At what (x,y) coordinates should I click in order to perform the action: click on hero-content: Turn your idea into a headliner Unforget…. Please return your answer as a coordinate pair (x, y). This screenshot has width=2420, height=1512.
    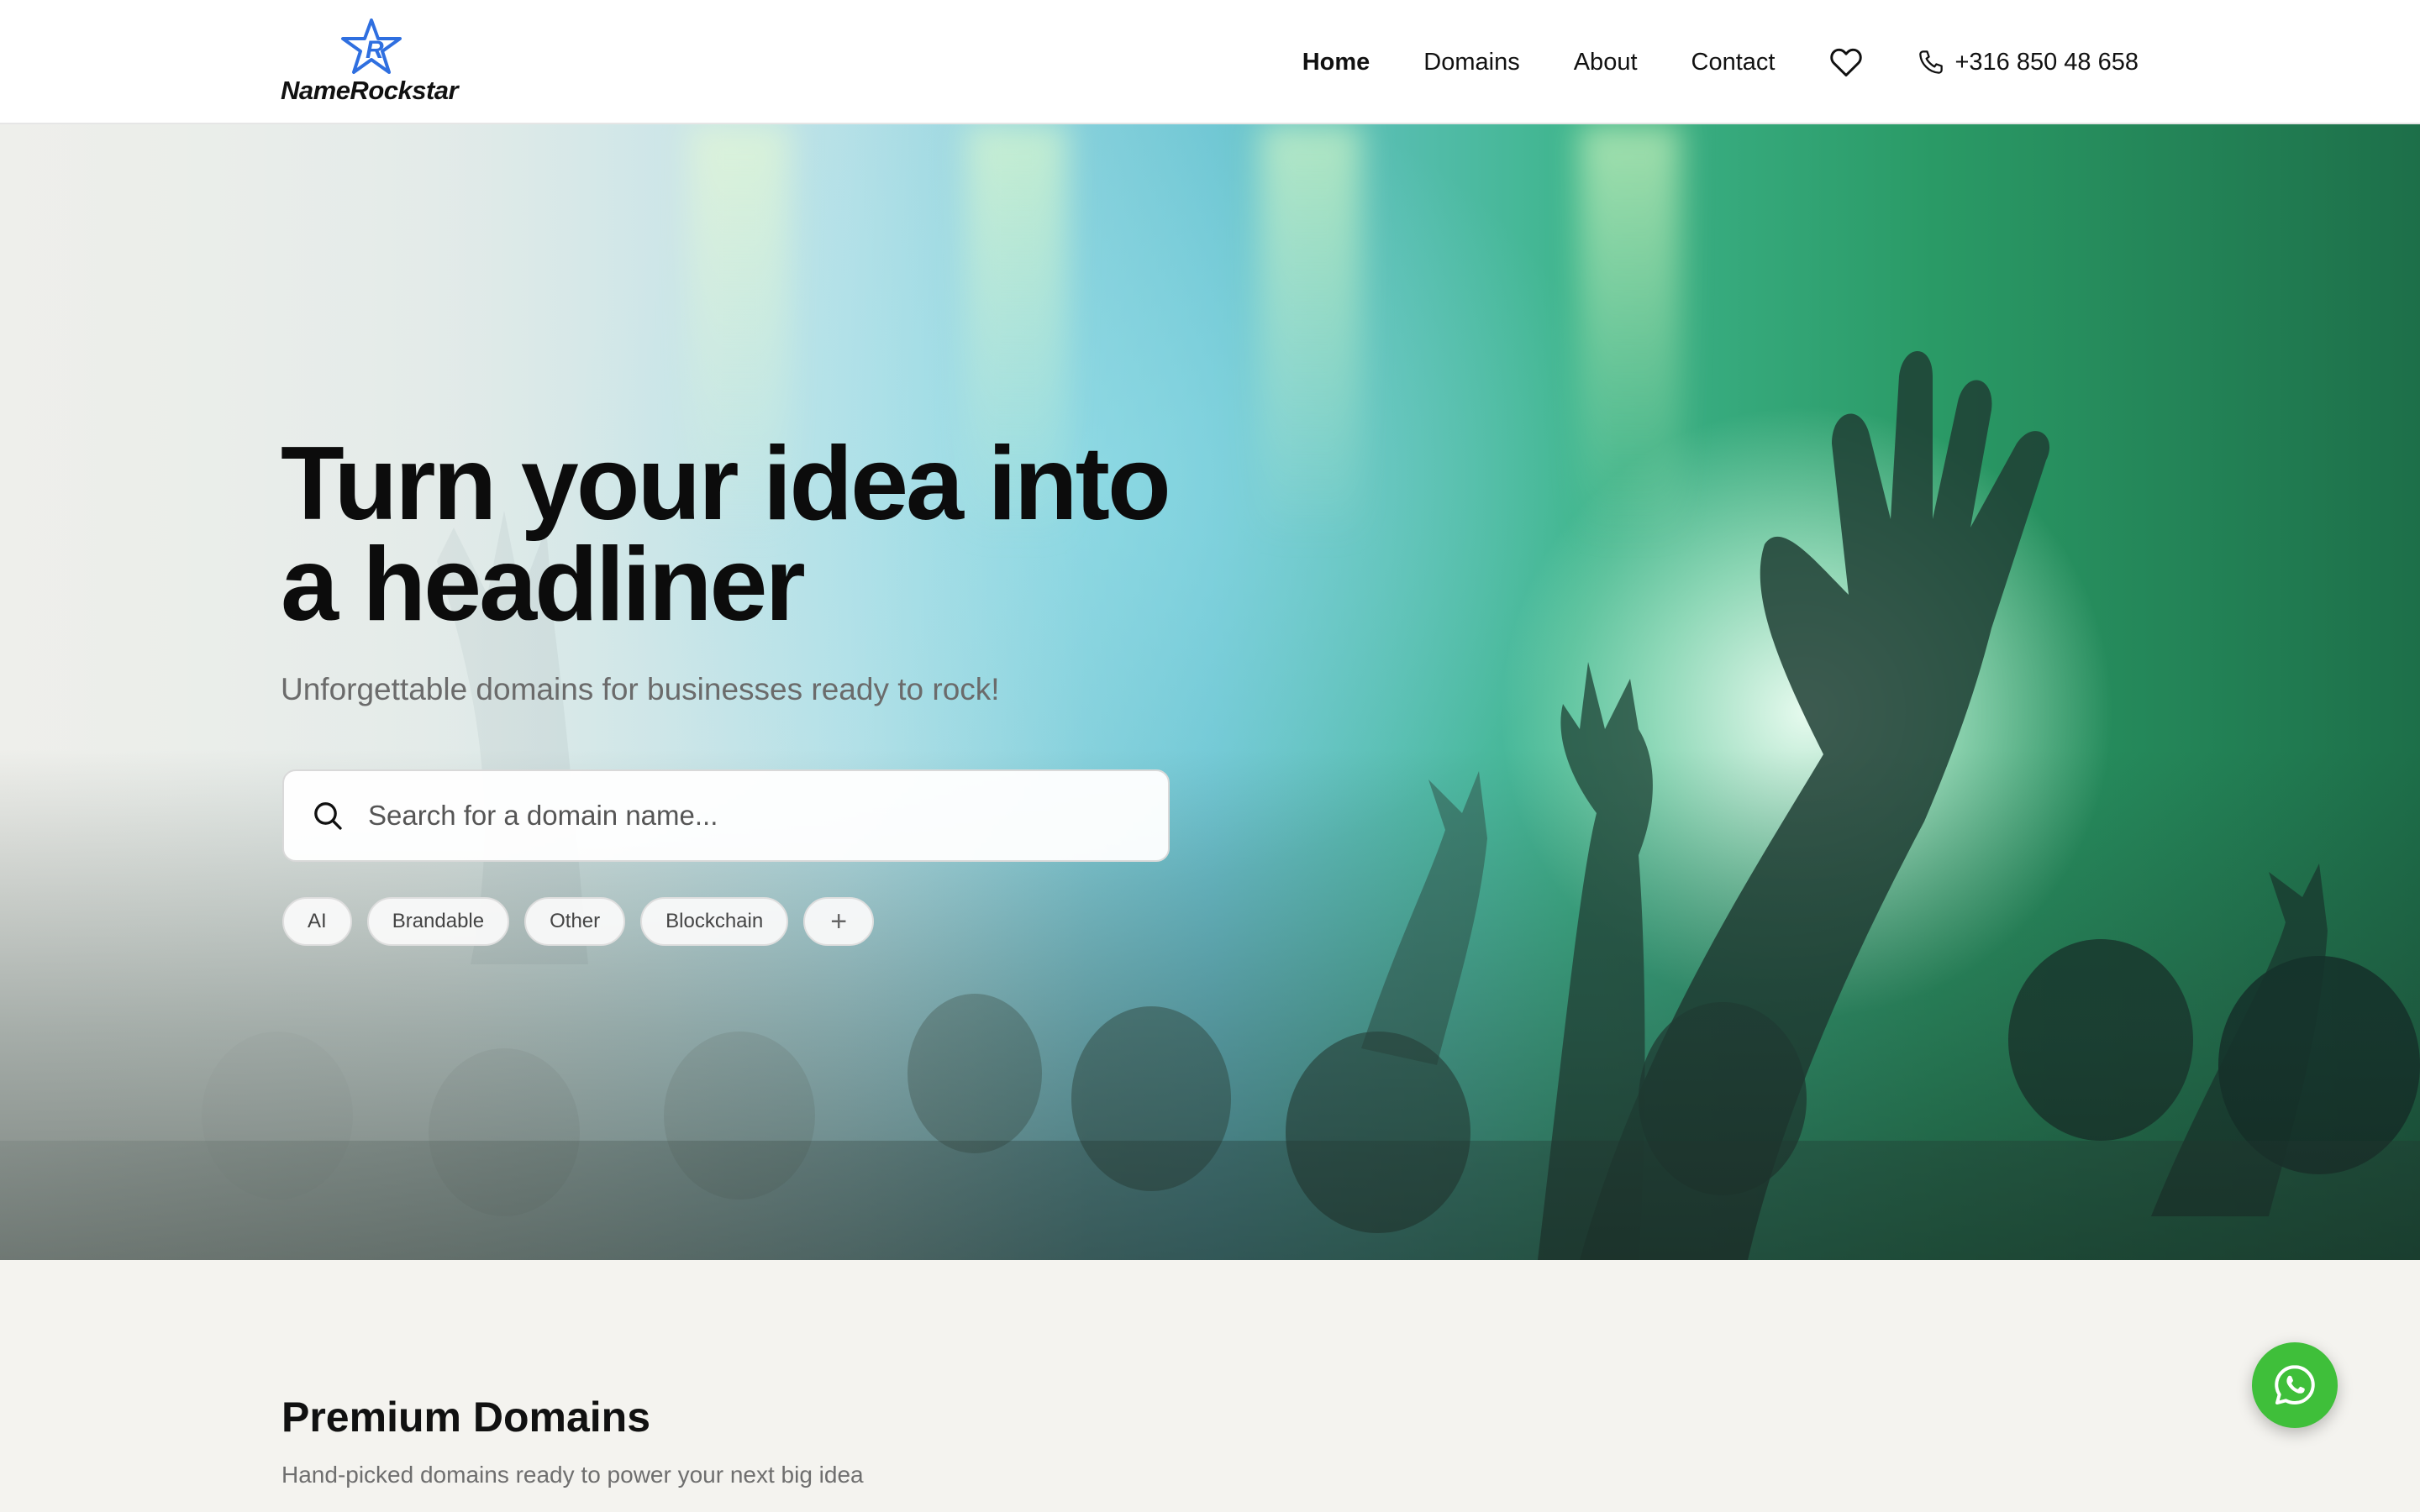
    Looking at the image, I should click on (743, 566).